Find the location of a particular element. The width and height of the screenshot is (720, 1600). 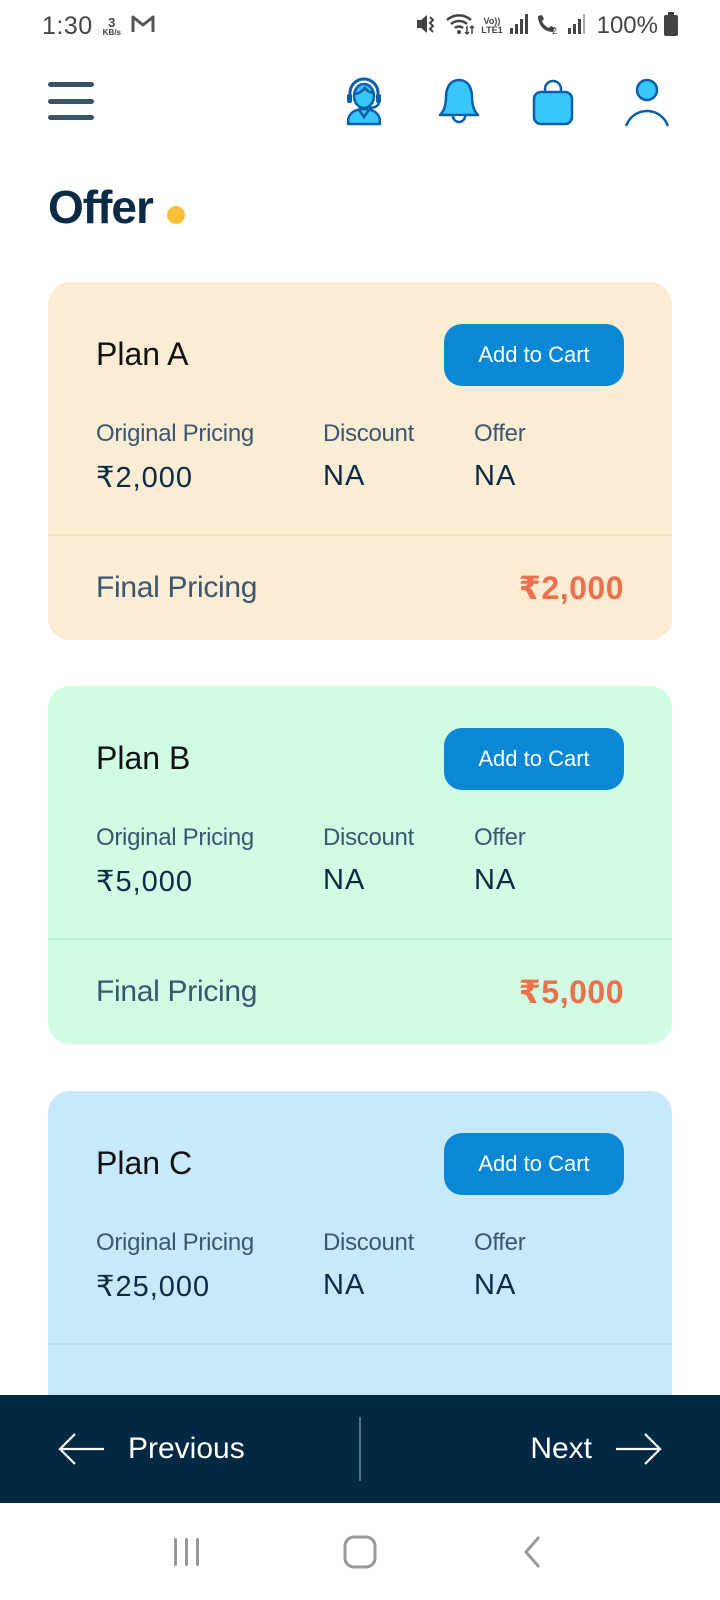

arrow-left-icon is located at coordinates (82, 1449).